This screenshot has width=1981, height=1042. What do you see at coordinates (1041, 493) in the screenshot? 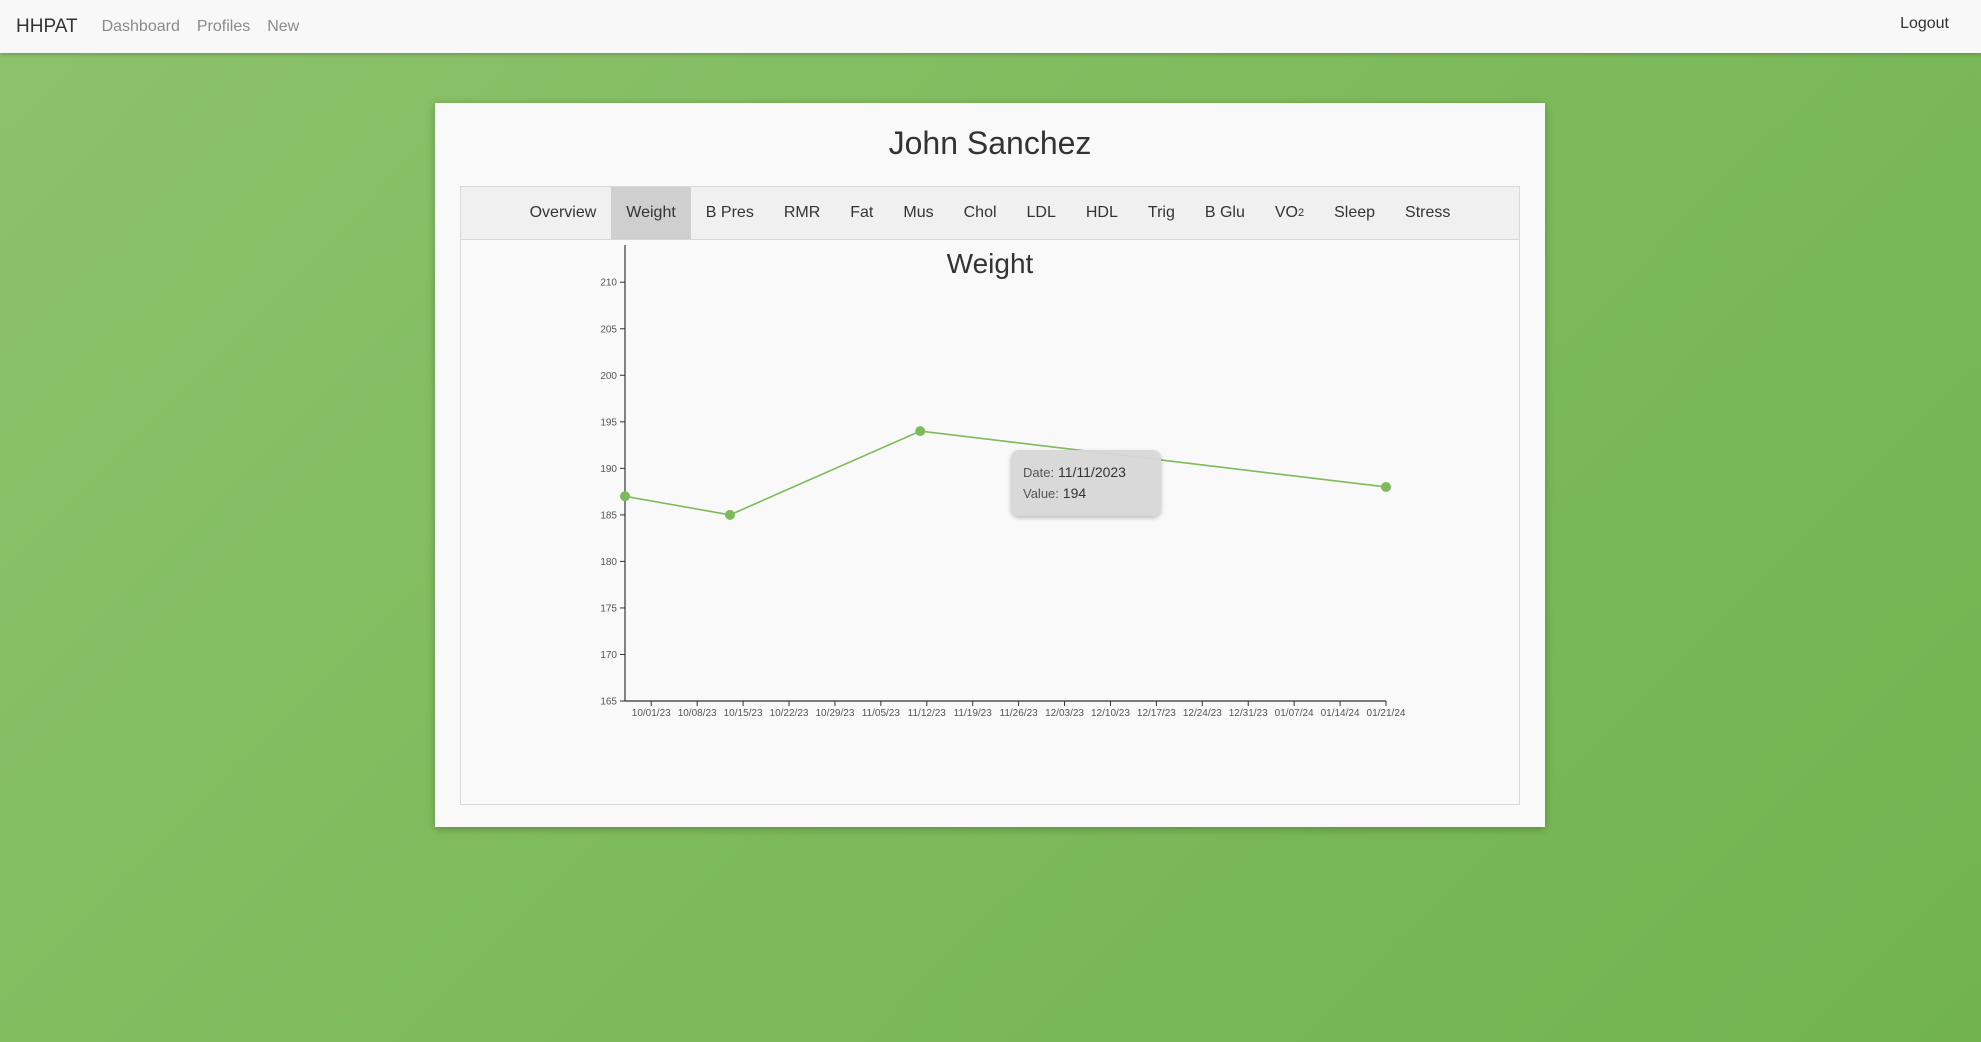
I see `tooltip-value-label: Value:` at bounding box center [1041, 493].